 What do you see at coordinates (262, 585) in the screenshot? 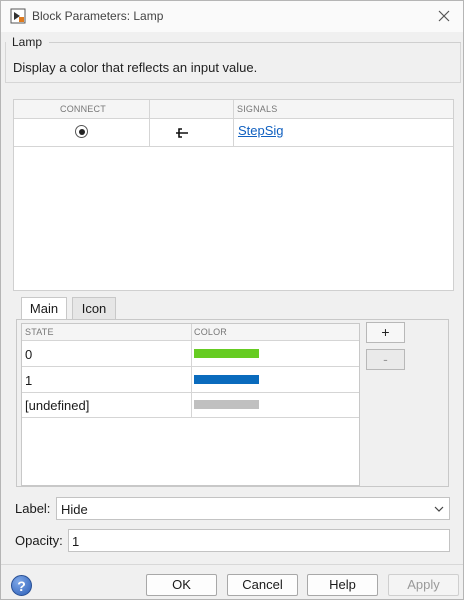
I see `cancel-button: Cancel` at bounding box center [262, 585].